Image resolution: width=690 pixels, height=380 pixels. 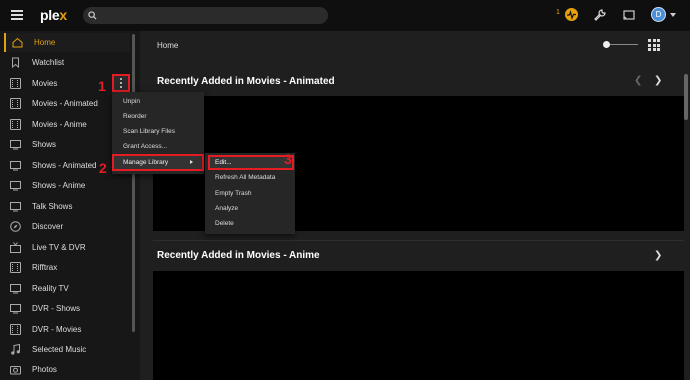 I want to click on menu-item-reorder: Reorder, so click(x=134, y=116).